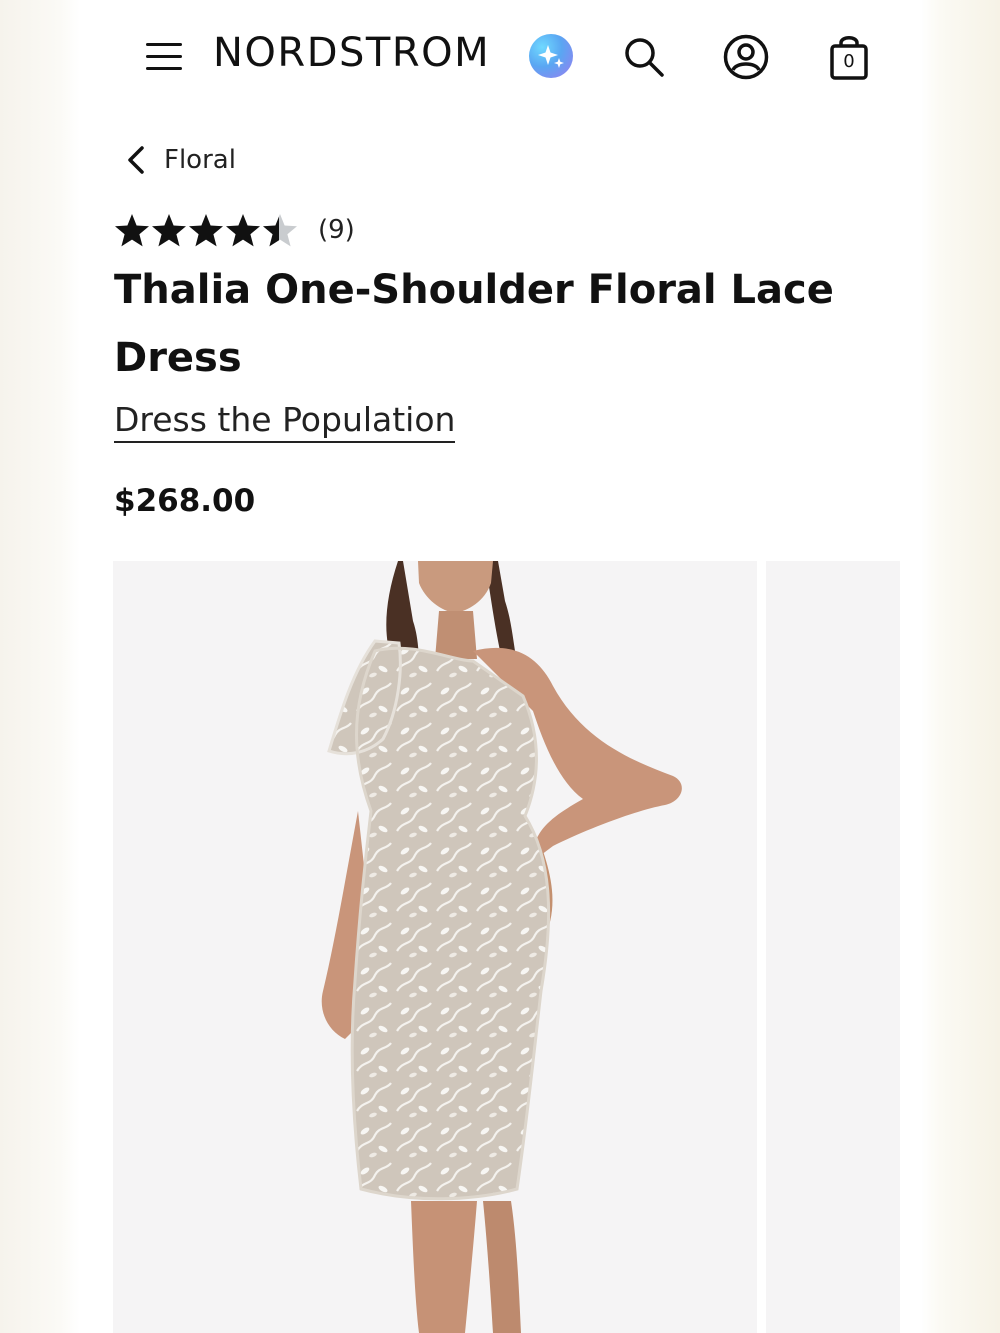 This screenshot has width=1000, height=1333. I want to click on sparkle-ai-icon, so click(551, 56).